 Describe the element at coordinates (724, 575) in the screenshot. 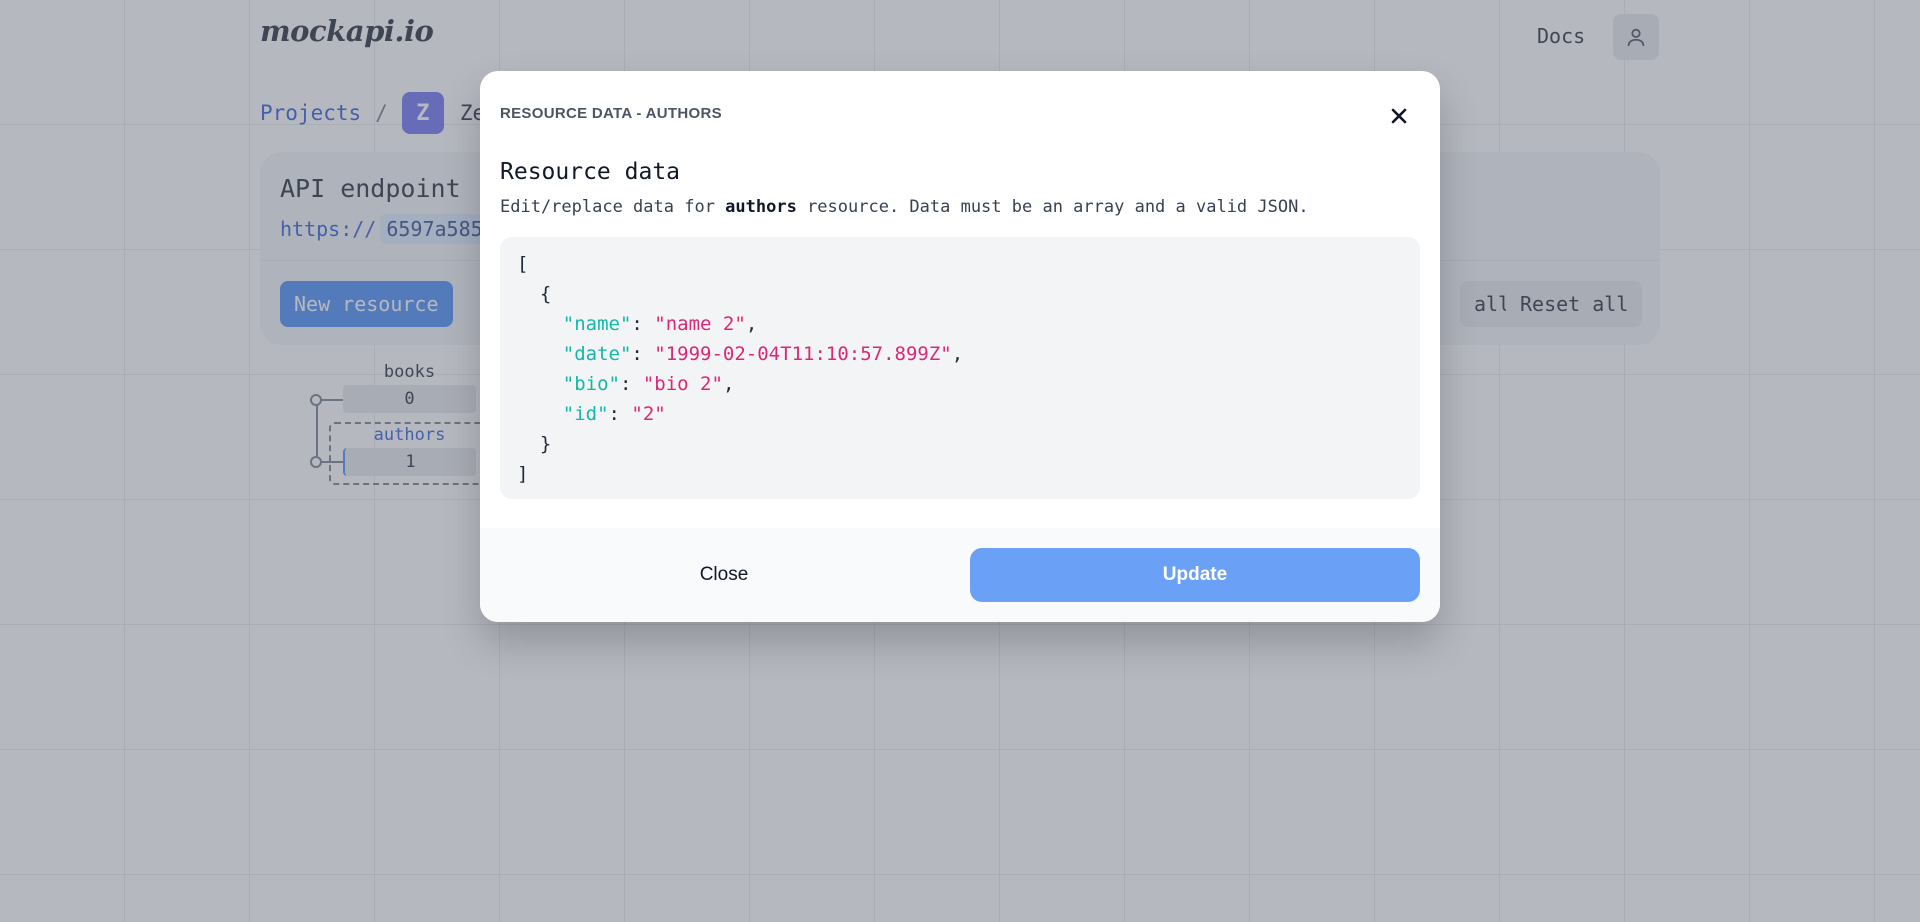

I see `close-button: Close` at that location.